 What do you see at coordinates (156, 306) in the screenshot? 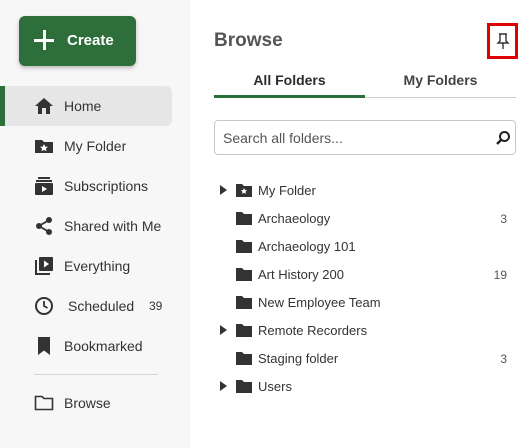
I see `scheduled-count: 39` at bounding box center [156, 306].